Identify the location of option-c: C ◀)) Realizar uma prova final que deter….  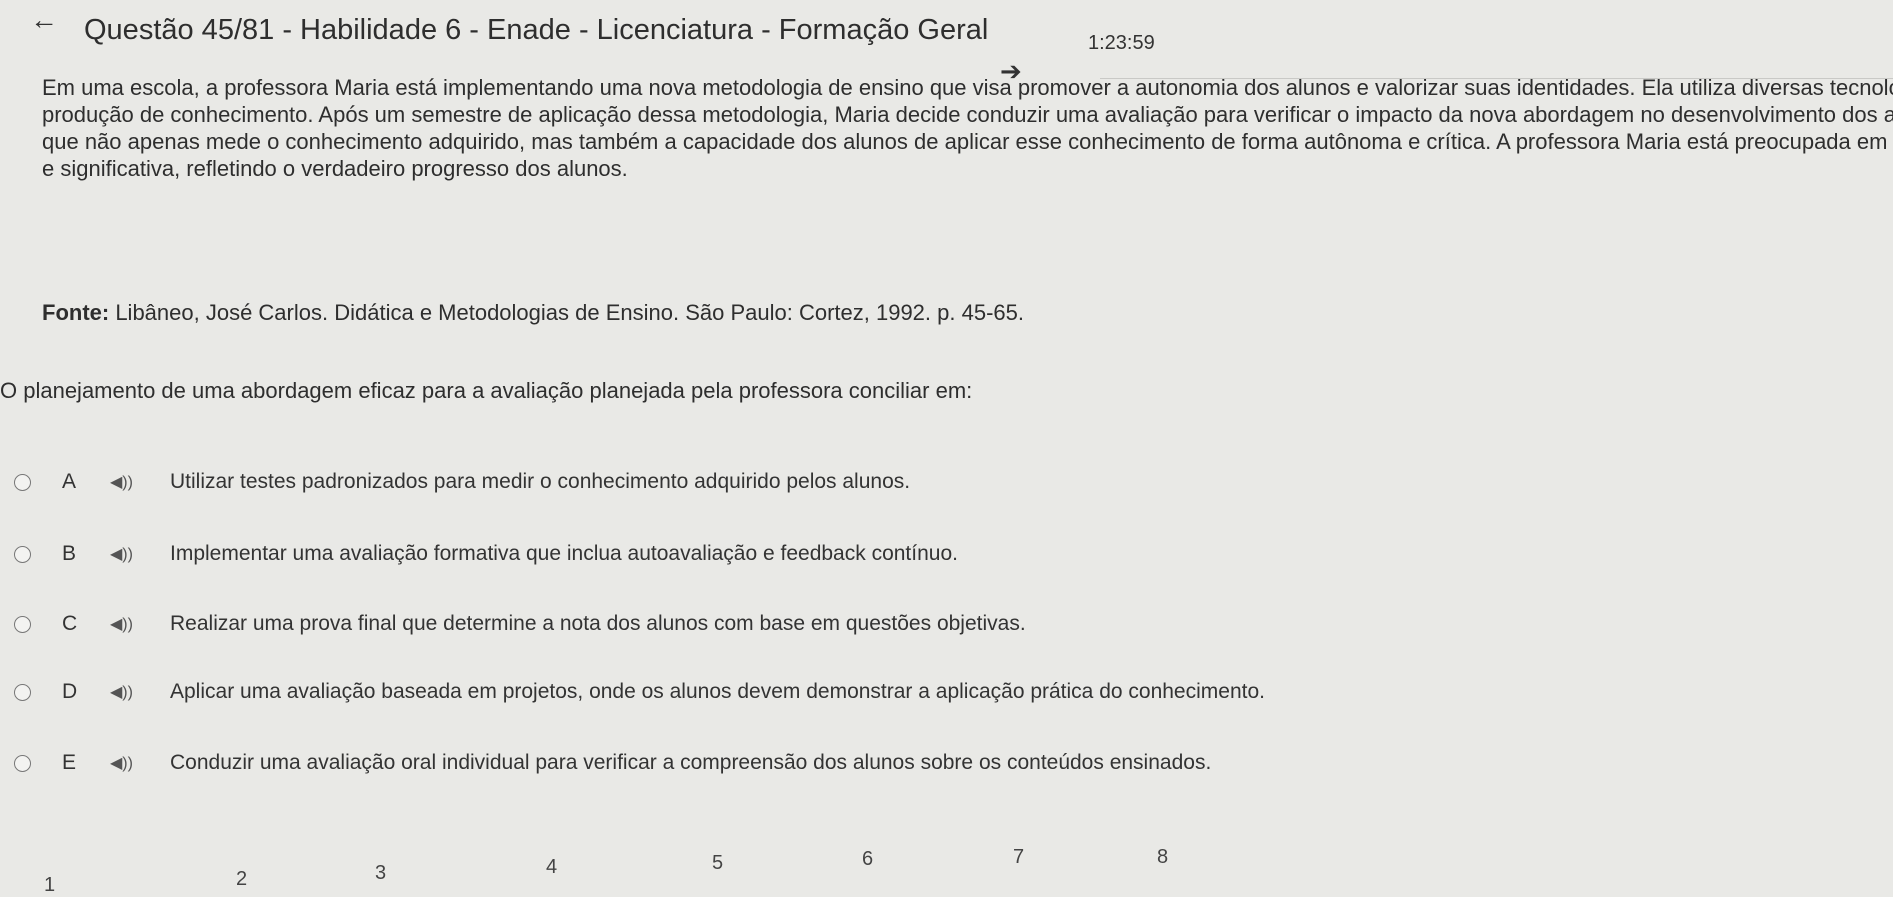
(650, 624).